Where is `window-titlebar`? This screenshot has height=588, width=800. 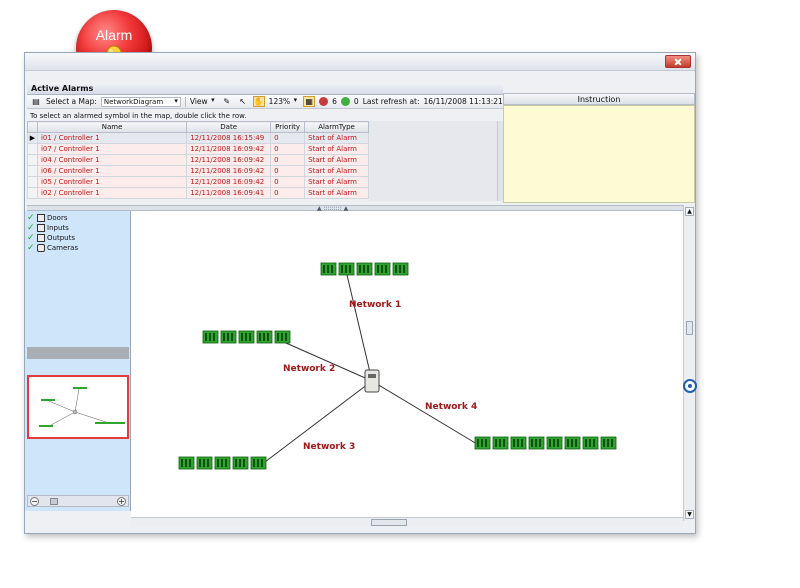 window-titlebar is located at coordinates (360, 62).